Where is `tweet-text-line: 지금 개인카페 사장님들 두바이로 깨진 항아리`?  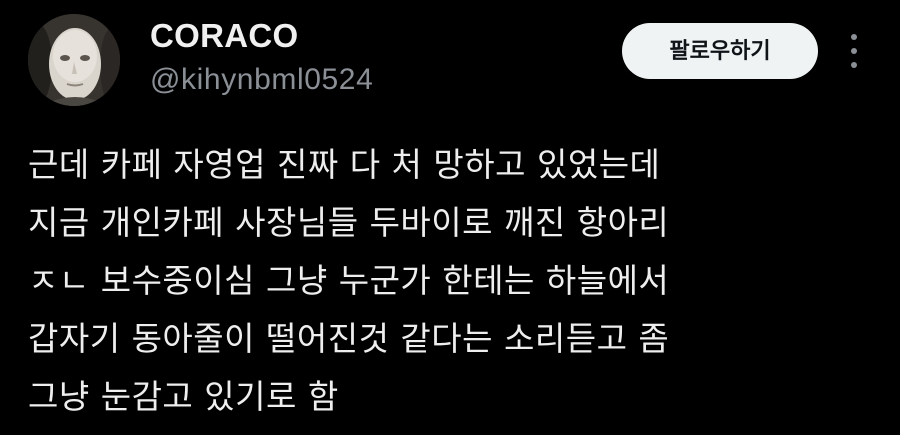
tweet-text-line: 지금 개인카페 사장님들 두바이로 깨진 항아리 is located at coordinates (349, 222).